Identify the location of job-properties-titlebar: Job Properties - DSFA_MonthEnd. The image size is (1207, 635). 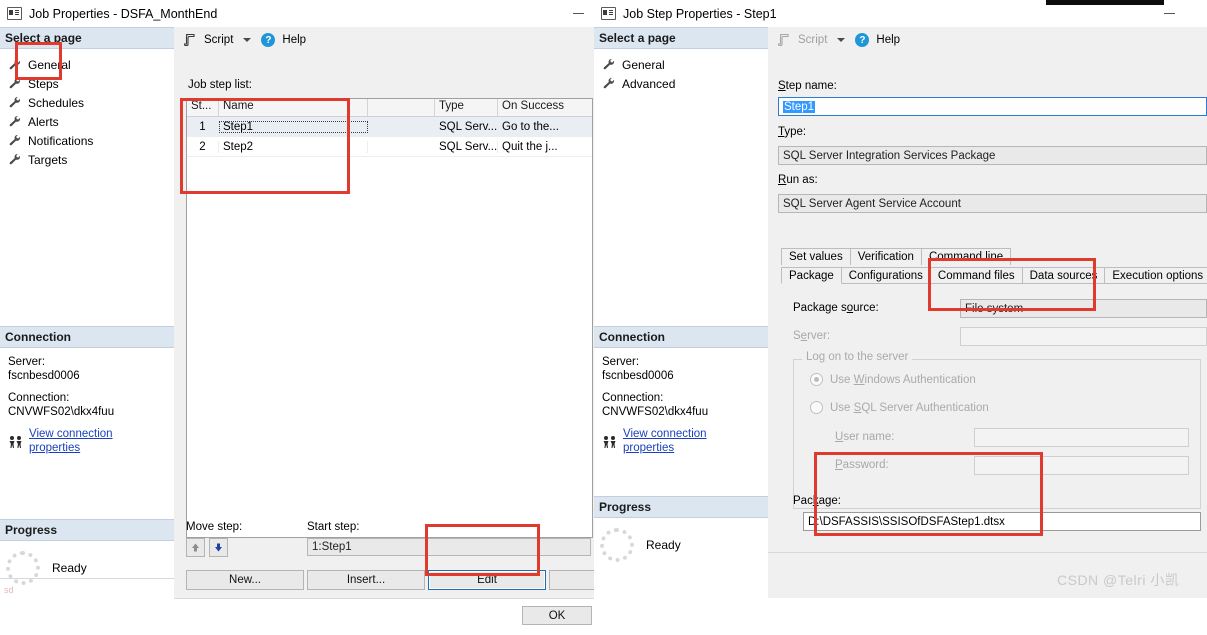
(300, 14).